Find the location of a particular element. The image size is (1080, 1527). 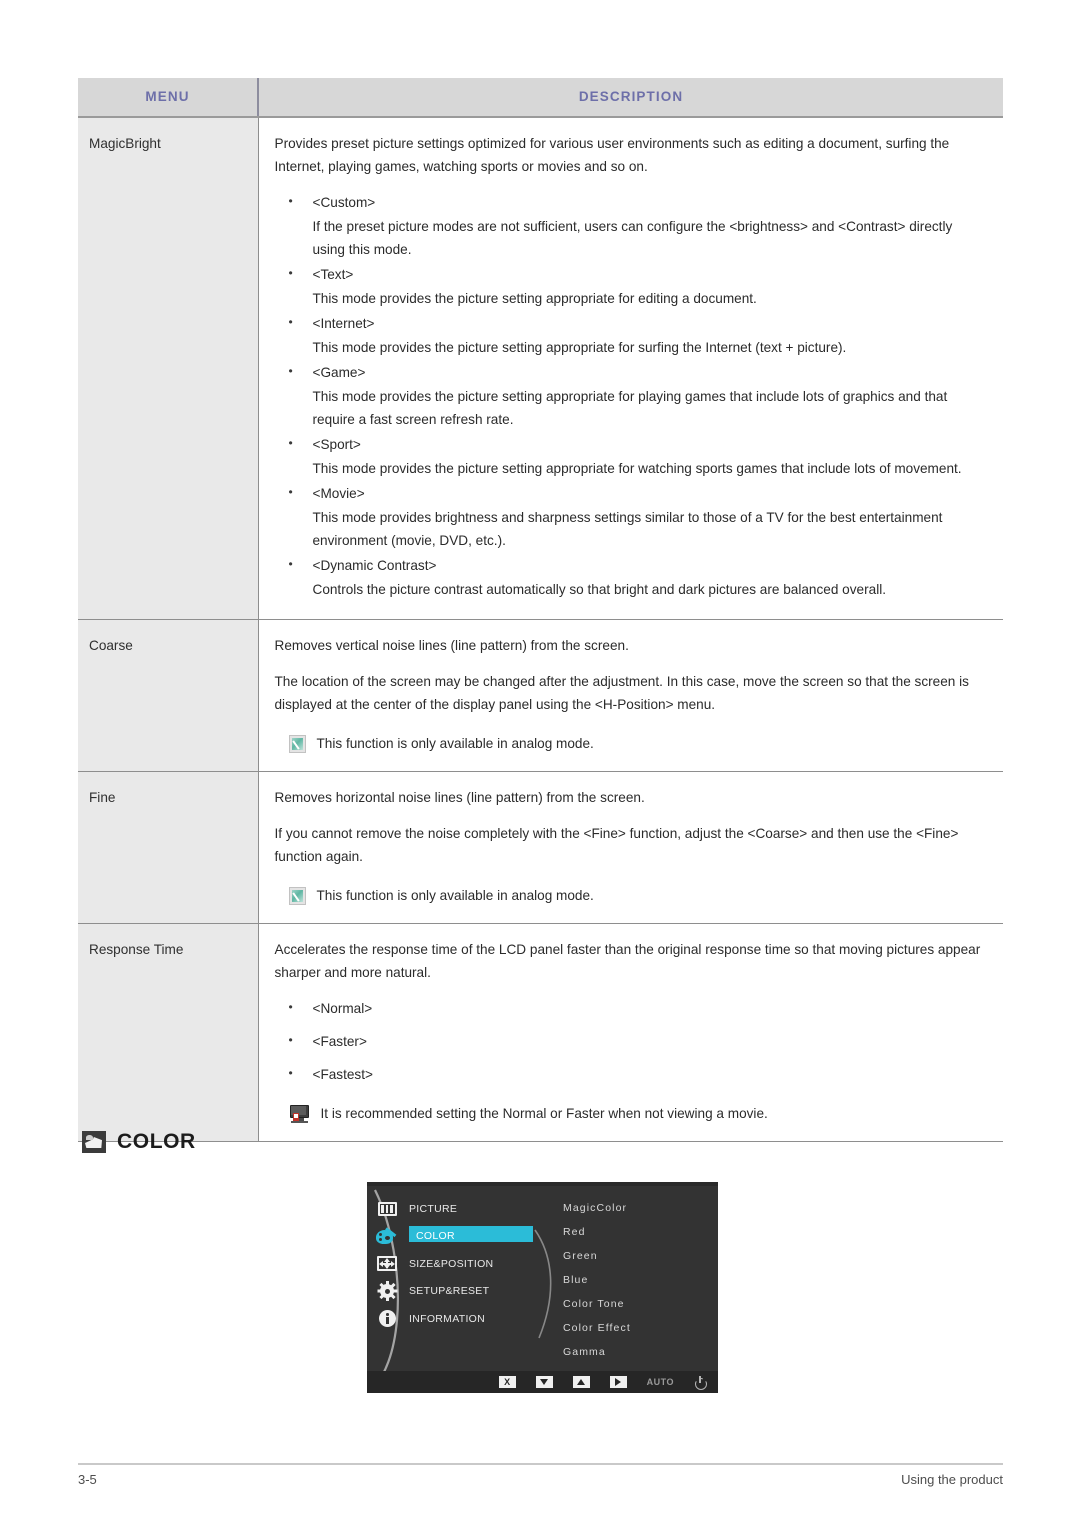

osd-item-information: INFORMATION is located at coordinates (457, 1319).